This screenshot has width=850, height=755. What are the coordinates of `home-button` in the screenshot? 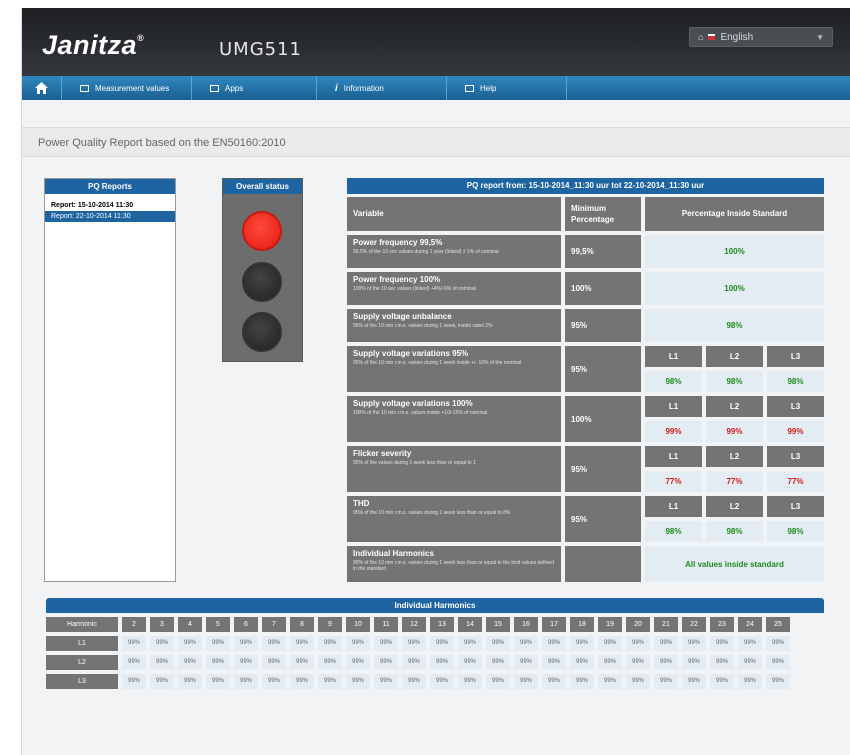 It's located at (42, 88).